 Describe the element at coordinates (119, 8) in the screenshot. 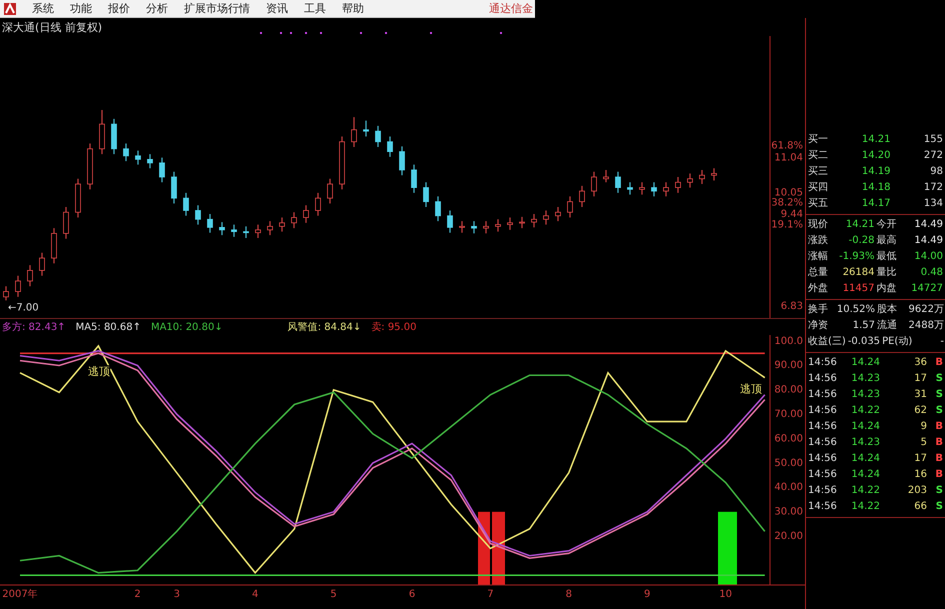

I see `menu-item: 报价` at that location.